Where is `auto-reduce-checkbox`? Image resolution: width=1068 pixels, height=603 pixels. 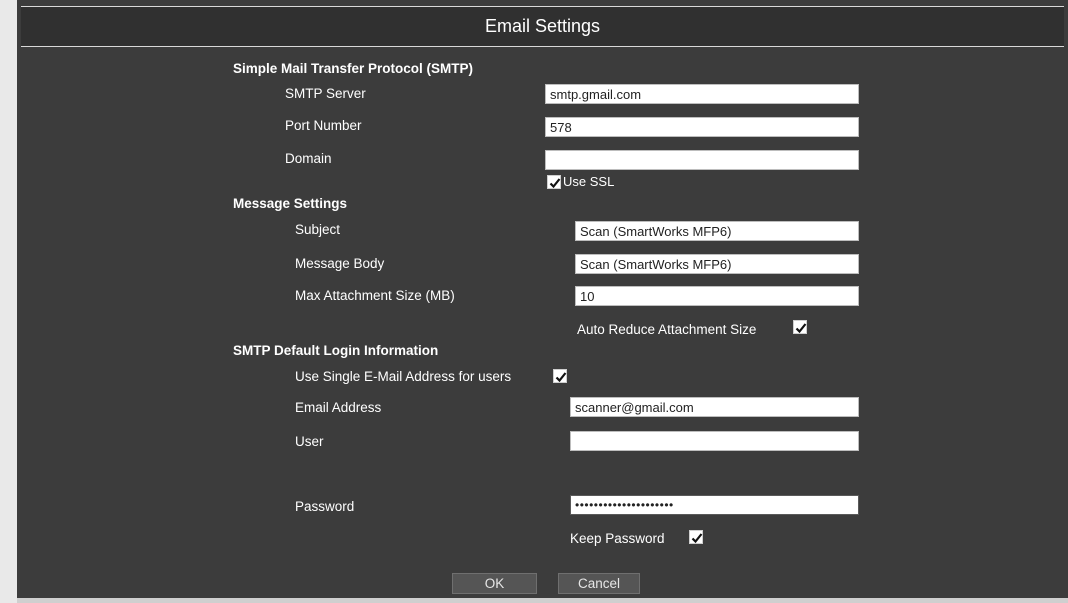 auto-reduce-checkbox is located at coordinates (800, 327).